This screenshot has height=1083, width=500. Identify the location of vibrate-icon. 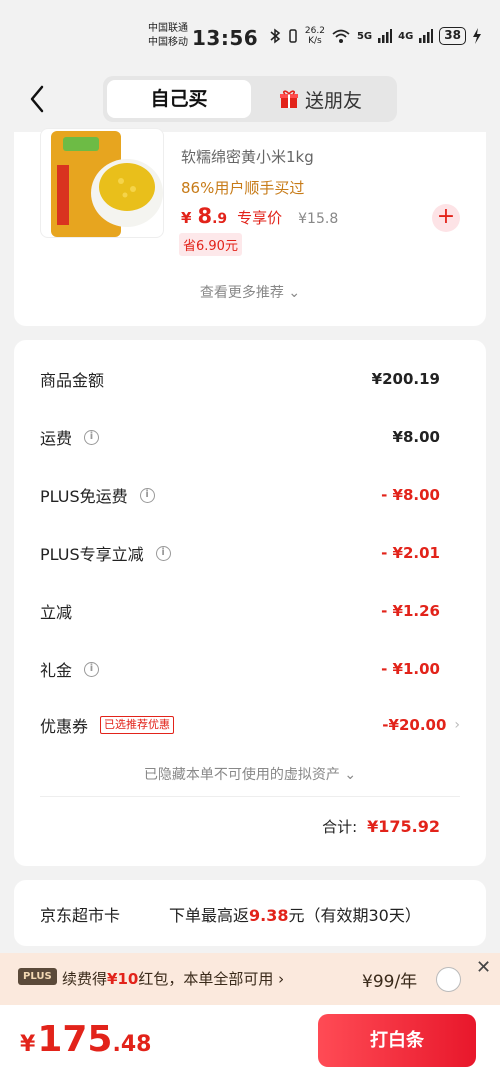
(293, 36).